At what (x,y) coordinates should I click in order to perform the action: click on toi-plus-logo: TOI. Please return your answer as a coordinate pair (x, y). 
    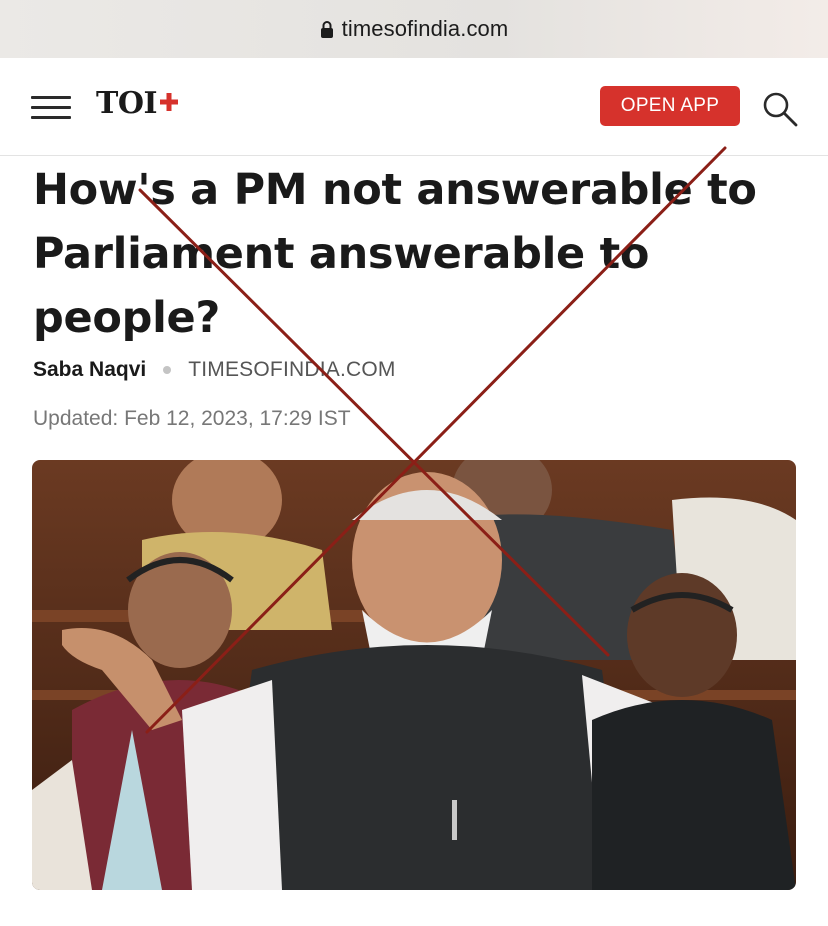
    Looking at the image, I should click on (137, 103).